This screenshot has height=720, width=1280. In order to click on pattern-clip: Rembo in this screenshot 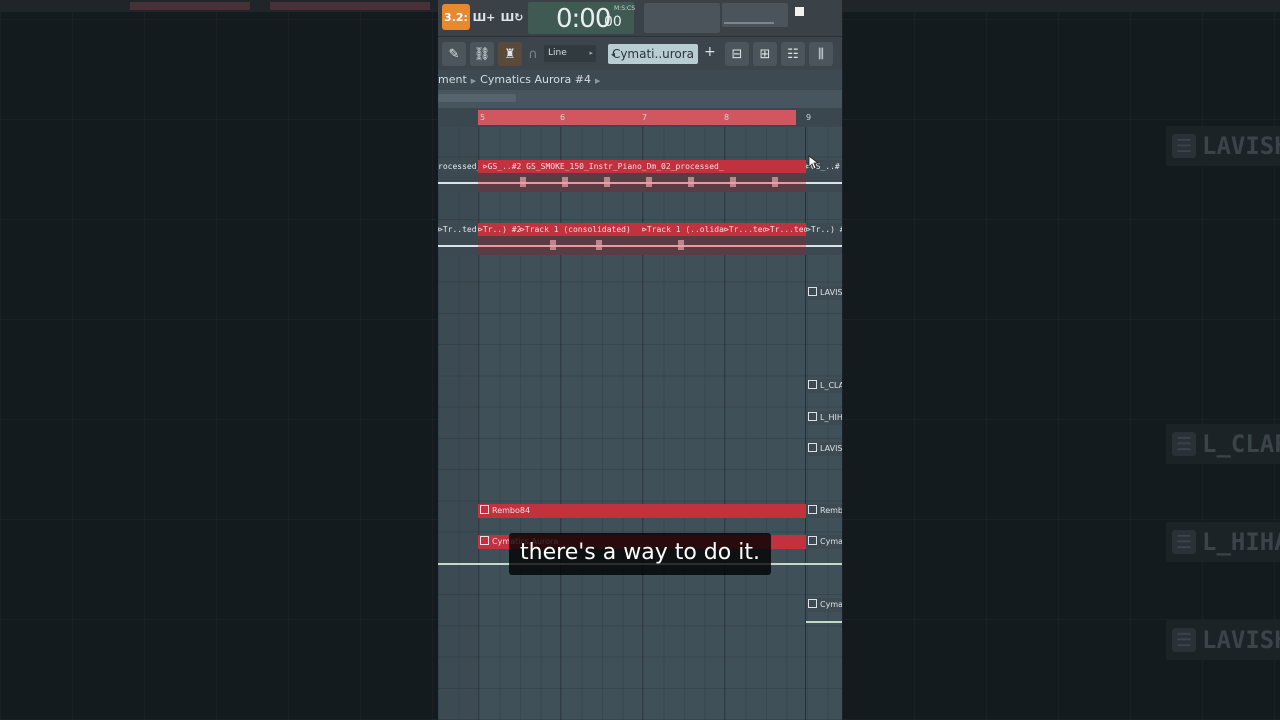, I will do `click(824, 511)`.